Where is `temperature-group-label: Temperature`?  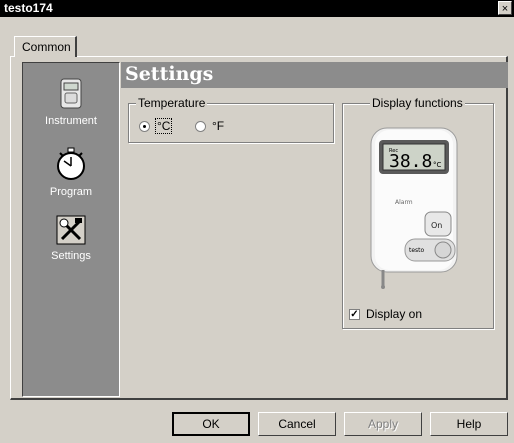 temperature-group-label: Temperature is located at coordinates (172, 103).